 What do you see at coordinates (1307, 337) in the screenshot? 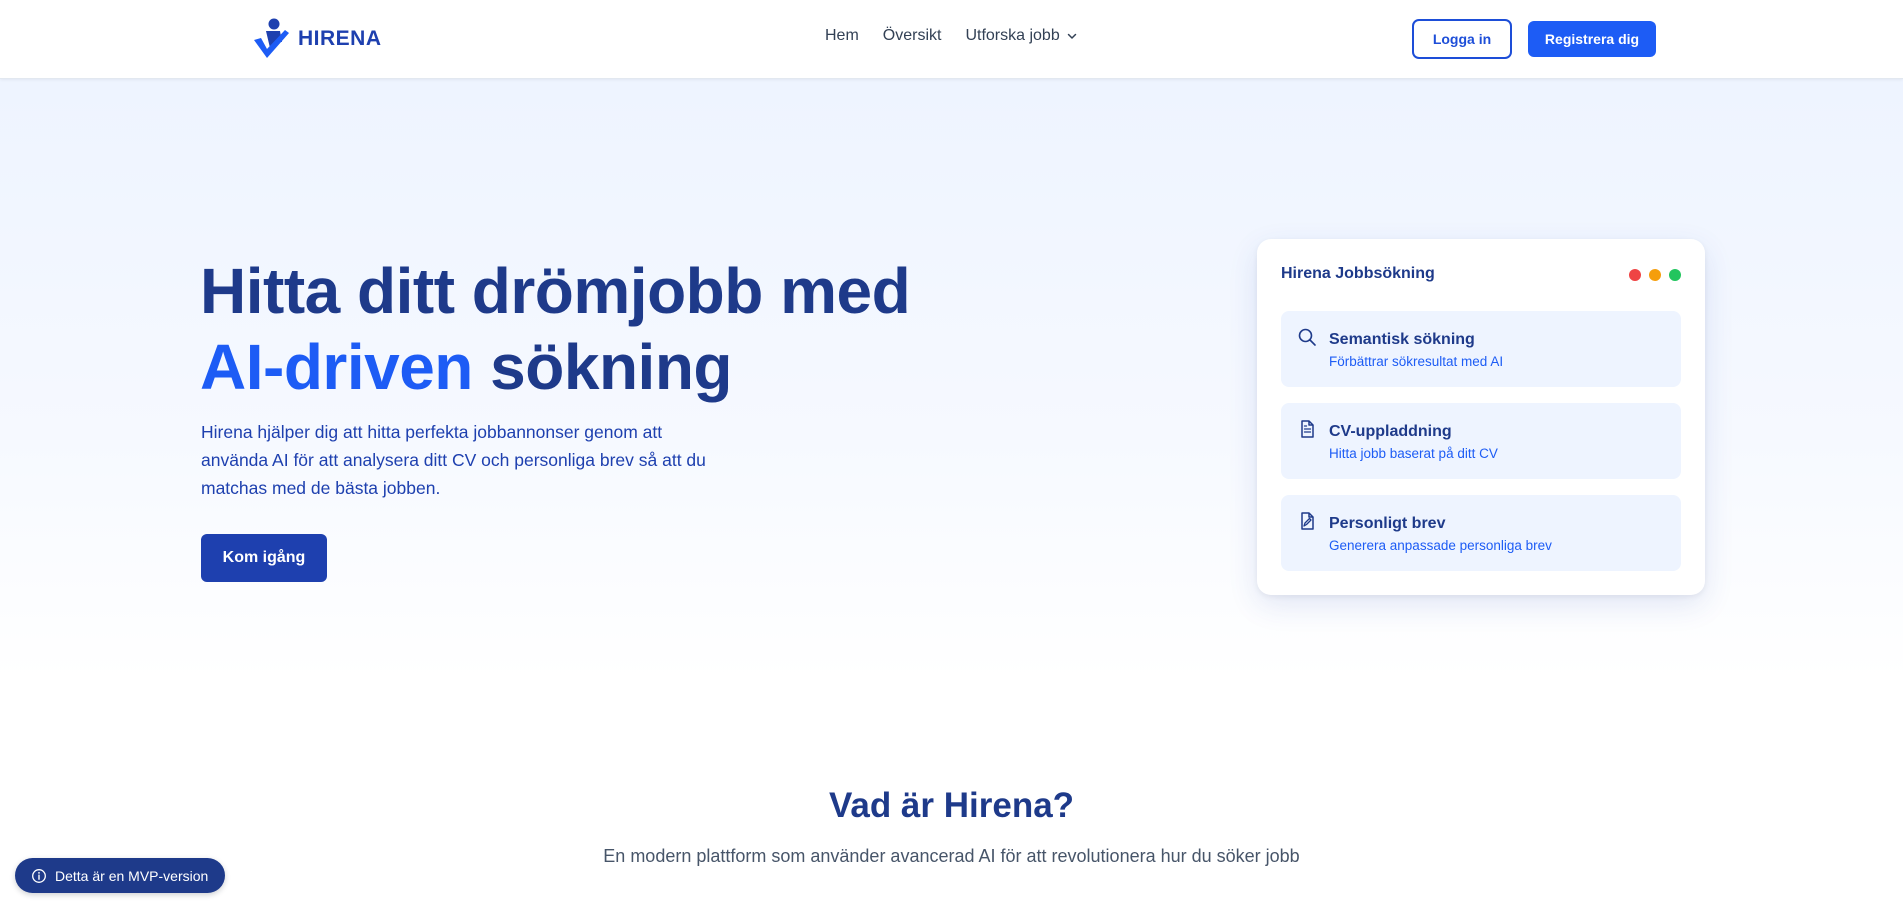
I see `search-icon` at bounding box center [1307, 337].